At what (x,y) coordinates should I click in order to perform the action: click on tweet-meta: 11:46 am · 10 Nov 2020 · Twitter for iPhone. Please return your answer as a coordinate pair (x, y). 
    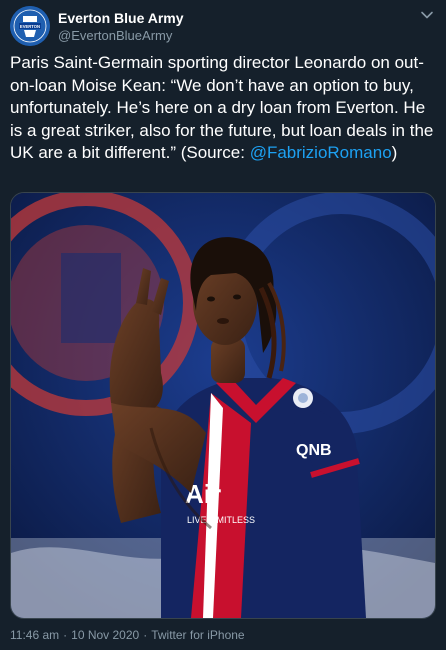
    Looking at the image, I should click on (127, 635).